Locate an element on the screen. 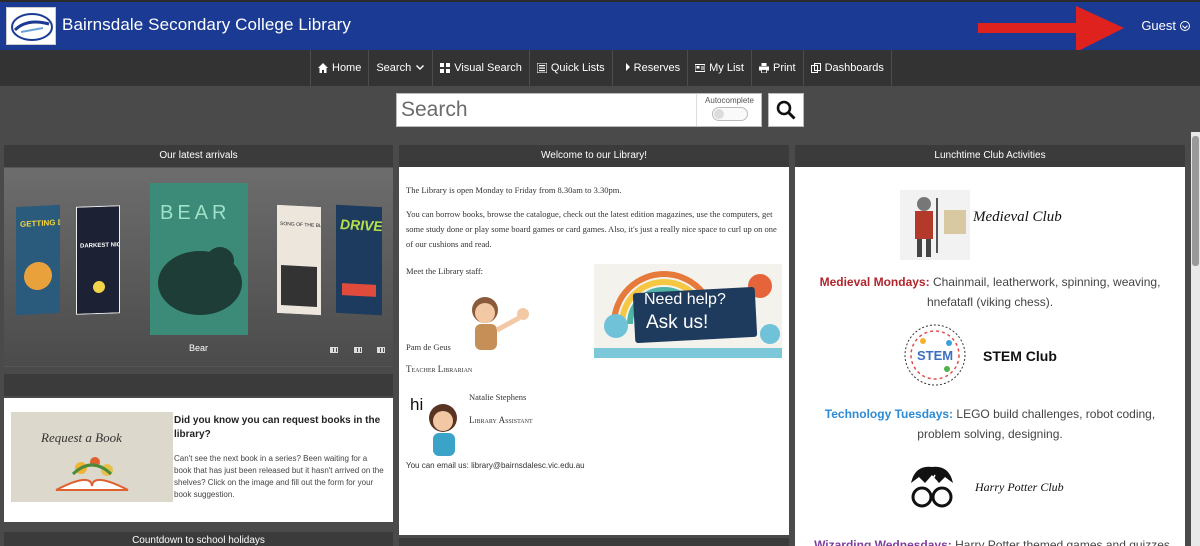 The width and height of the screenshot is (1200, 546). nav-dashboards-label: Dashboards is located at coordinates (854, 68).